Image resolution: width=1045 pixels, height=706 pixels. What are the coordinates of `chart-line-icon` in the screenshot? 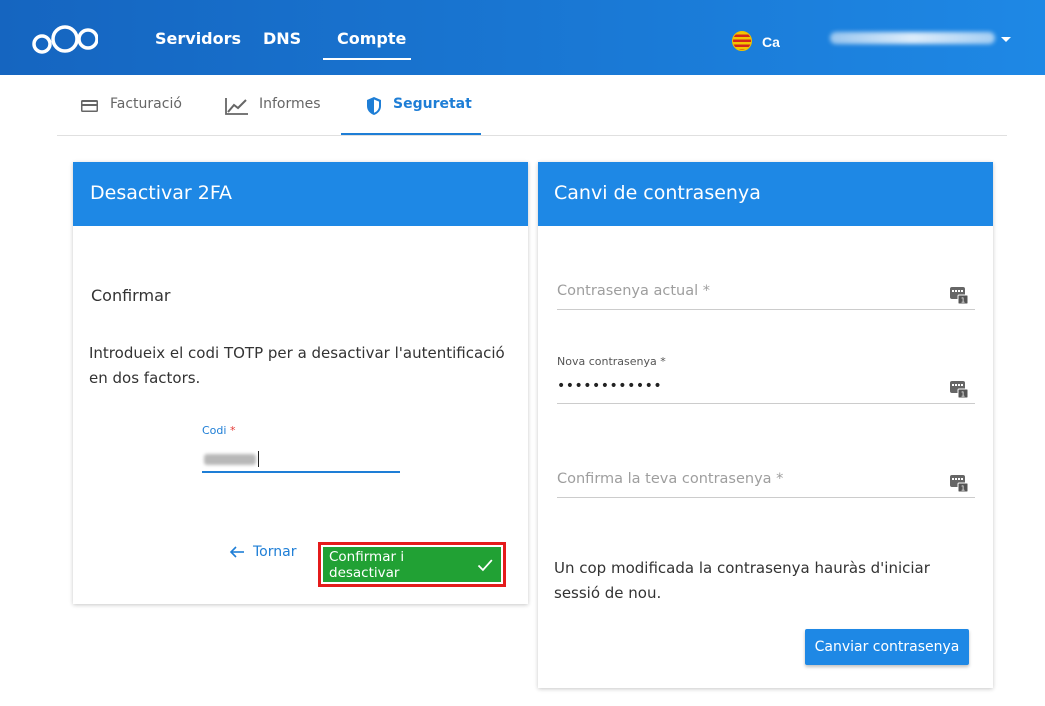 It's located at (236, 106).